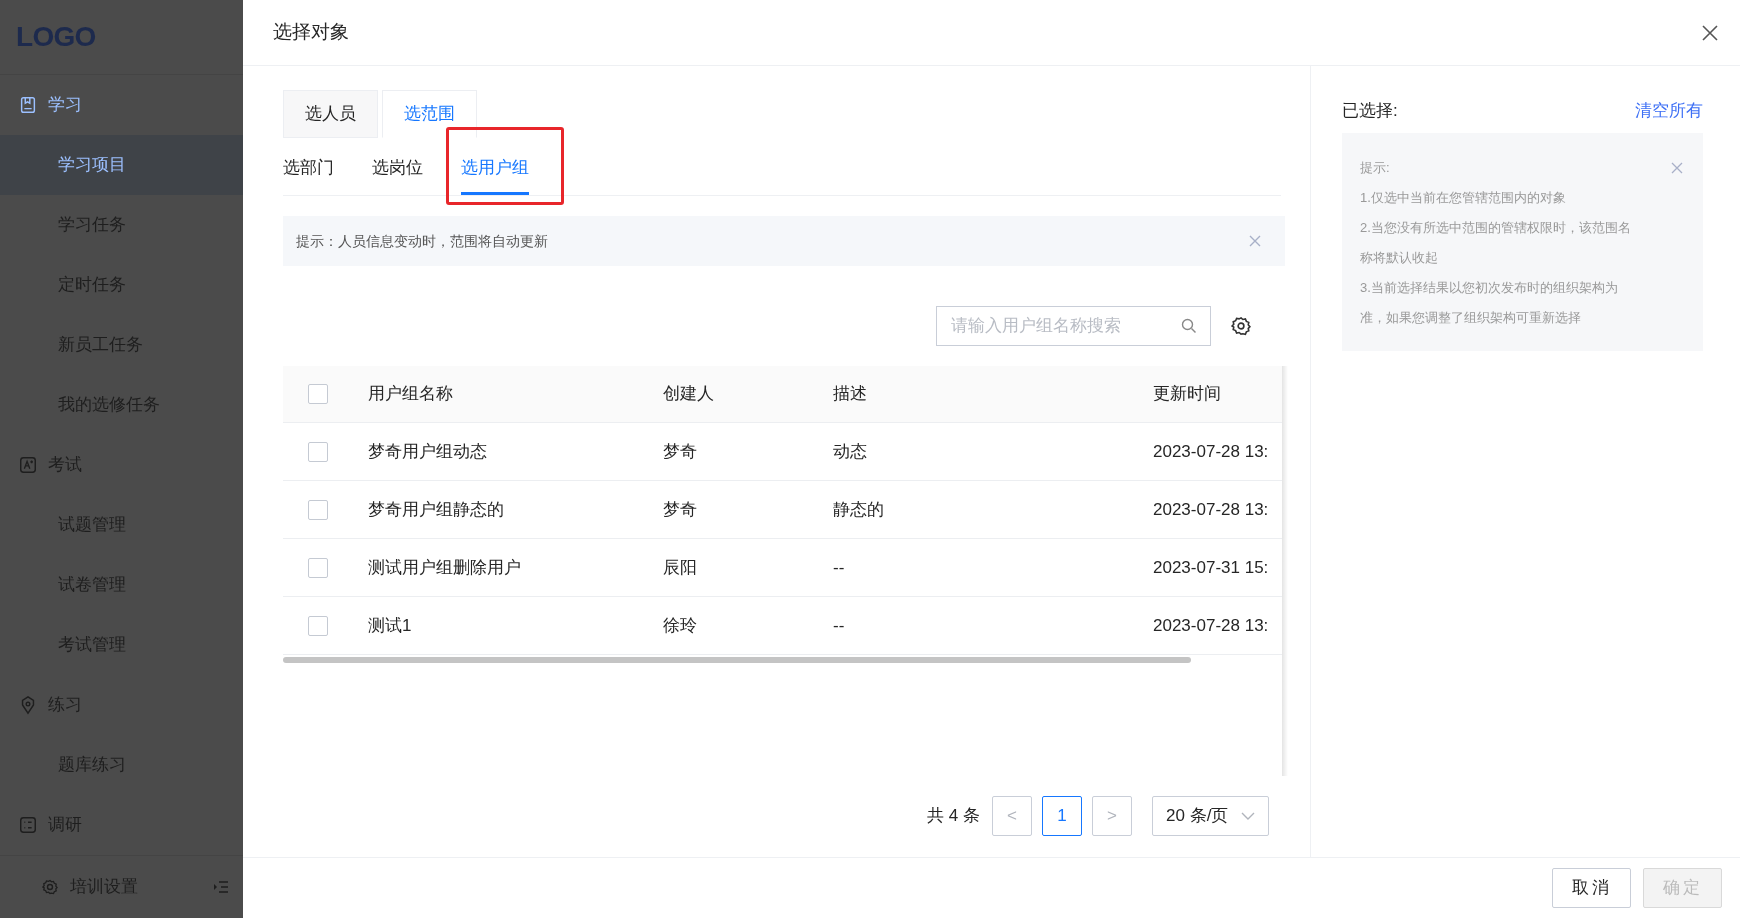 Image resolution: width=1740 pixels, height=918 pixels. Describe the element at coordinates (28, 105) in the screenshot. I see `book-icon` at that location.